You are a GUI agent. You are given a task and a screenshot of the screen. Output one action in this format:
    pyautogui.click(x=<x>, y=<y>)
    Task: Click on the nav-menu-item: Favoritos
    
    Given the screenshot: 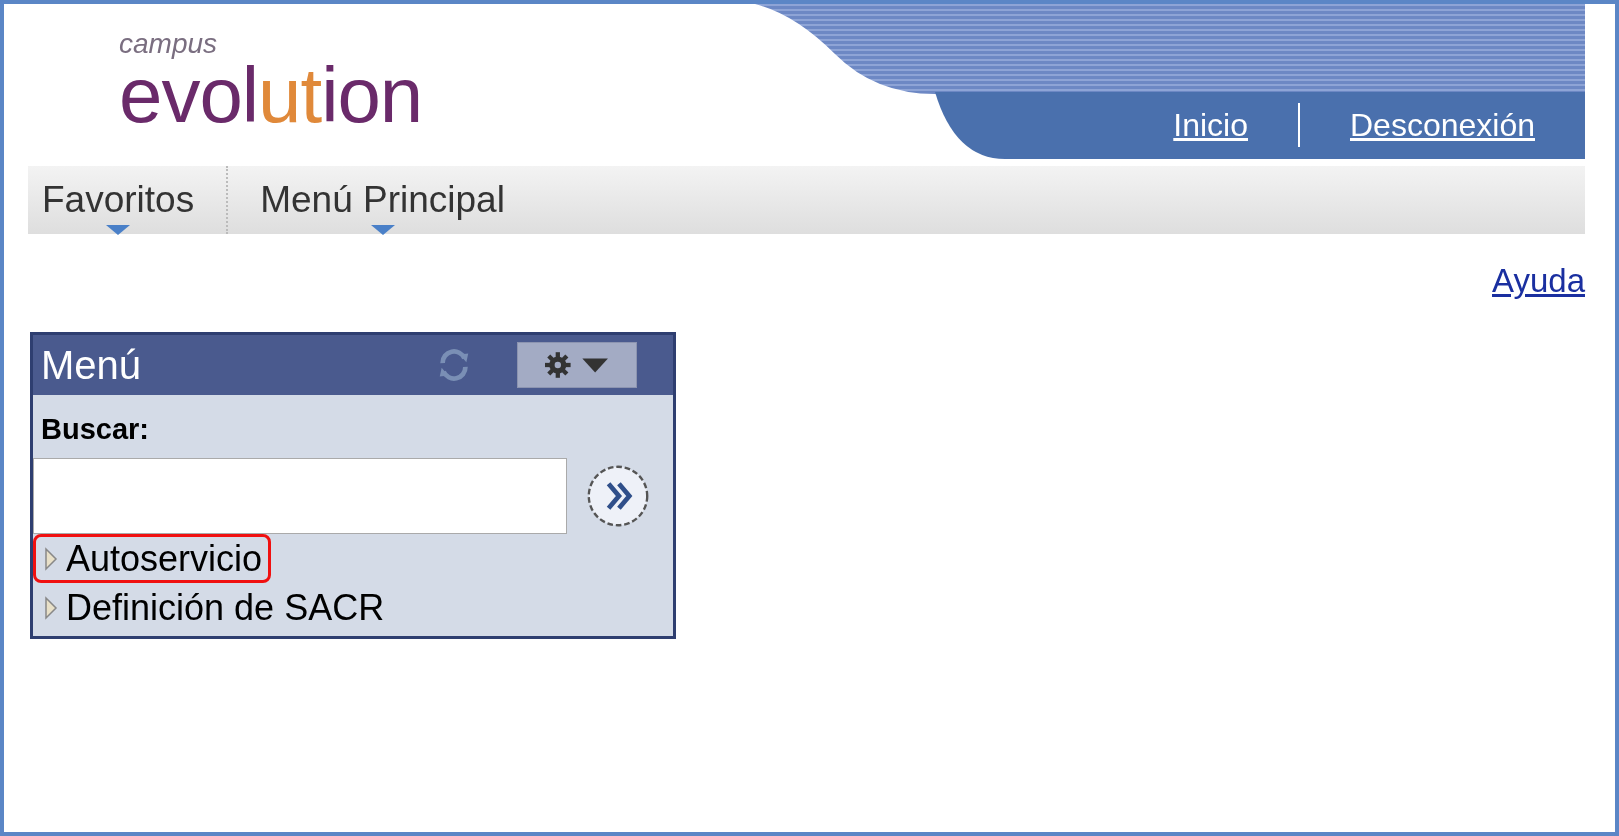 What is the action you would take?
    pyautogui.click(x=118, y=200)
    